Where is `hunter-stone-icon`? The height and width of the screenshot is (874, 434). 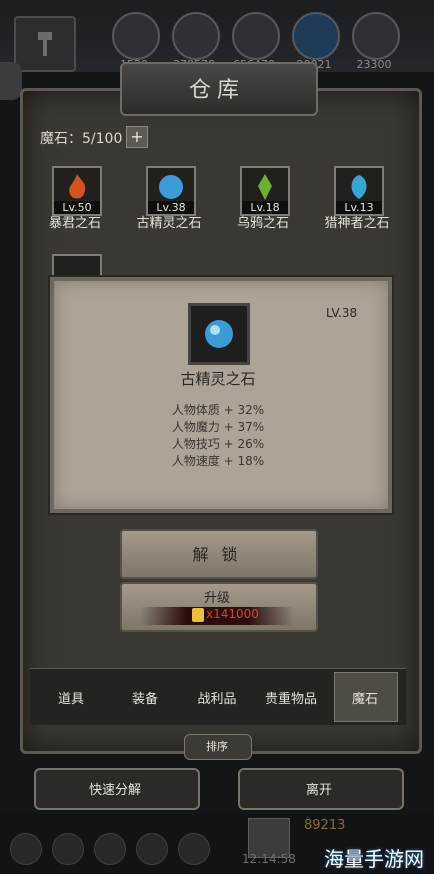 hunter-stone-icon is located at coordinates (359, 187).